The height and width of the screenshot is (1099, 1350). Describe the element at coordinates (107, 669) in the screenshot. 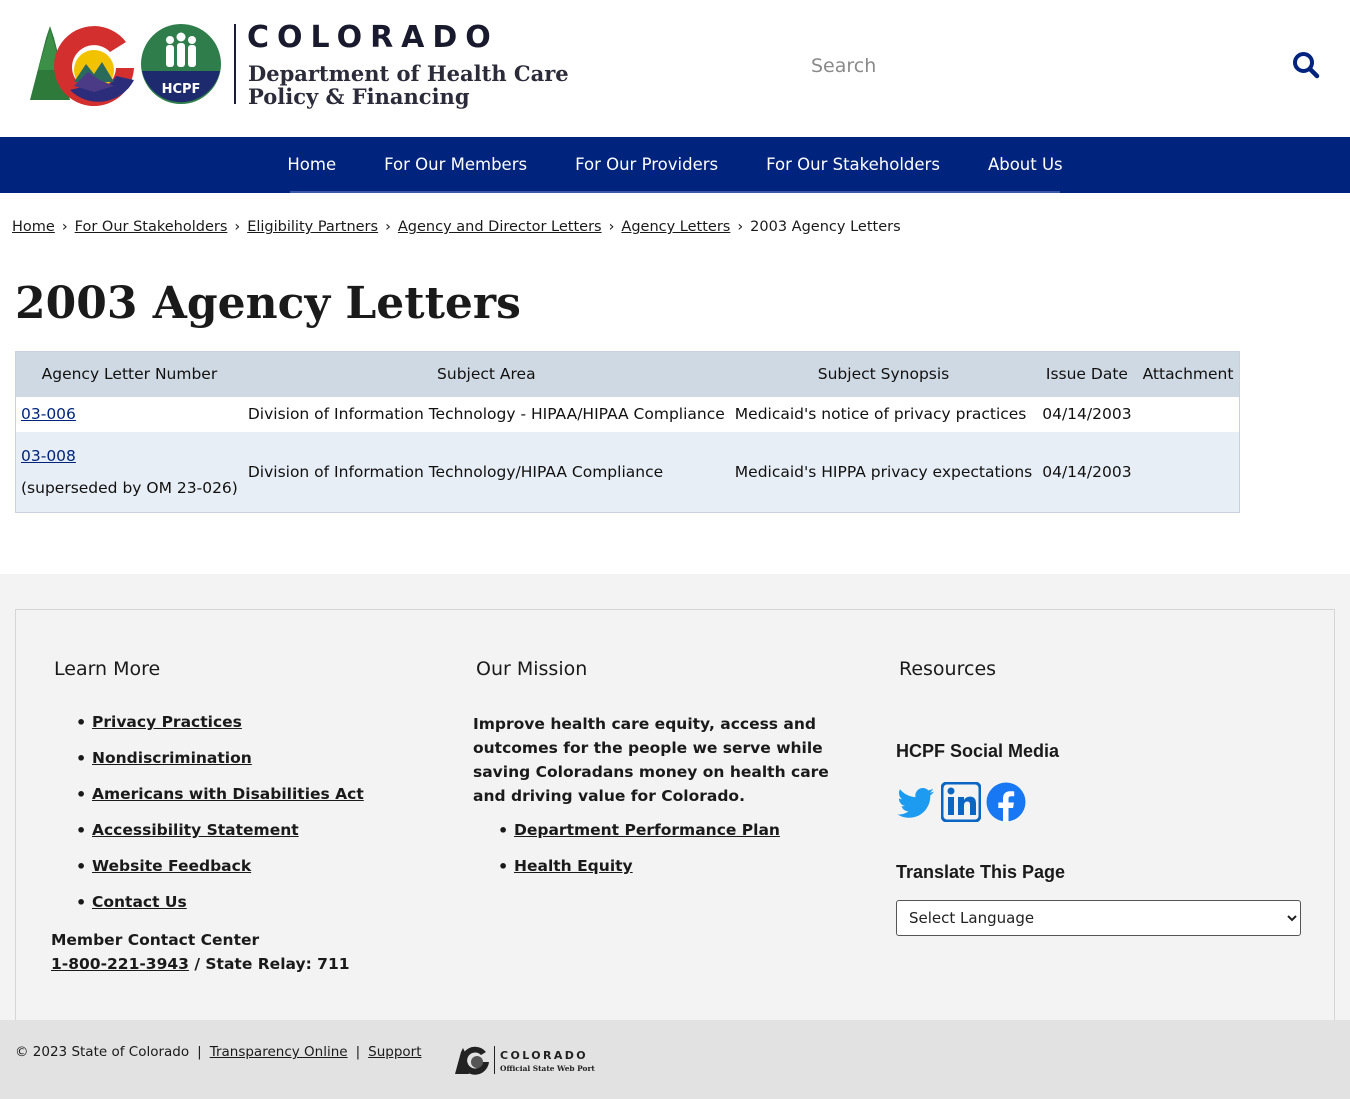

I see `learn-more-heading: Learn More` at that location.